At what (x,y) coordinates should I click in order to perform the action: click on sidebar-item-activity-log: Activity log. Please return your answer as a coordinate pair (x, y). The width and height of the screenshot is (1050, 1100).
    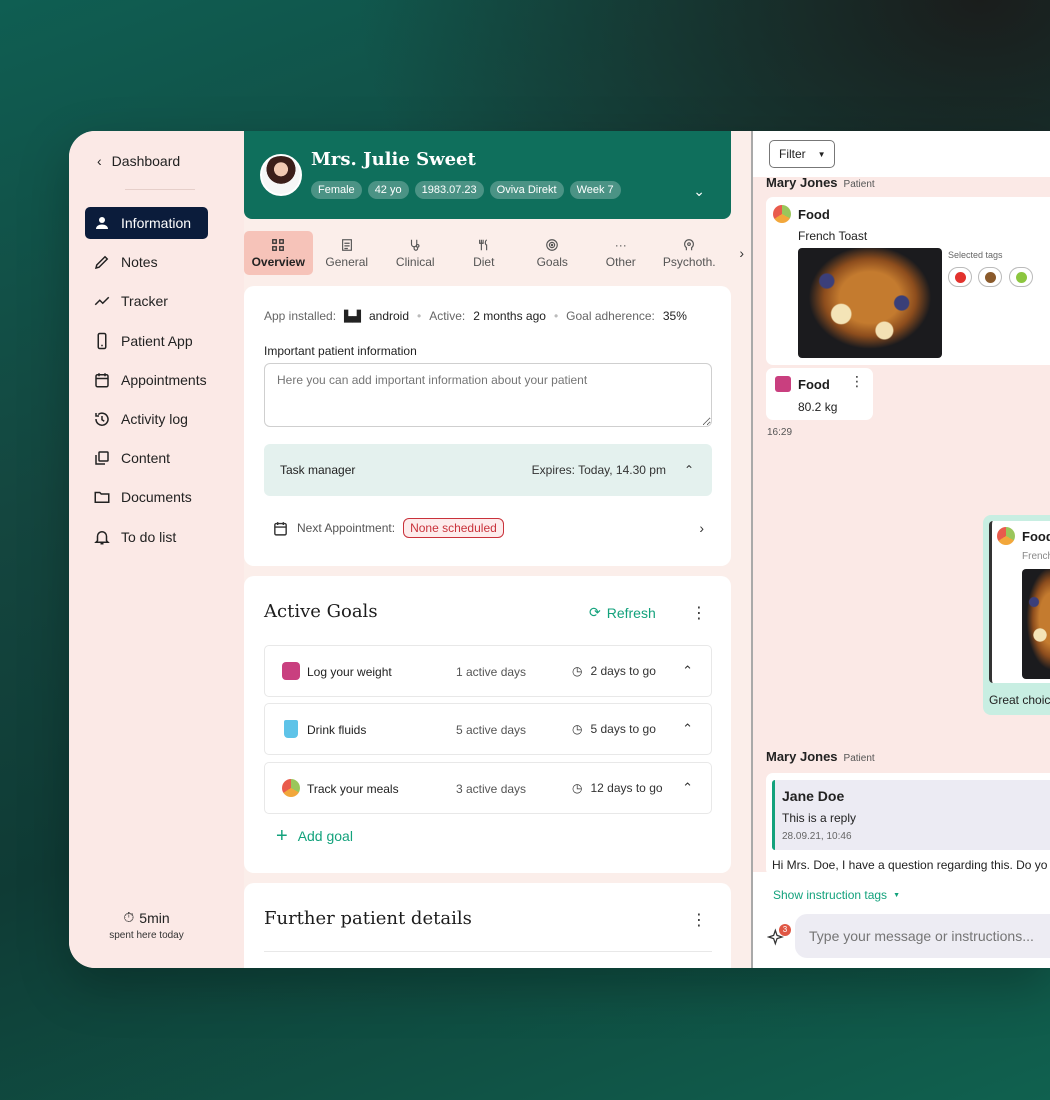
    Looking at the image, I should click on (146, 419).